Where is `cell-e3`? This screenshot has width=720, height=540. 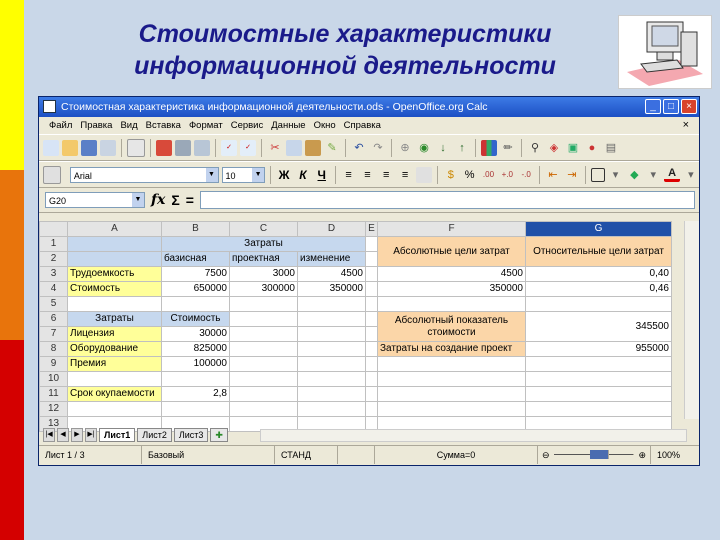
cell-e3 is located at coordinates (371, 274).